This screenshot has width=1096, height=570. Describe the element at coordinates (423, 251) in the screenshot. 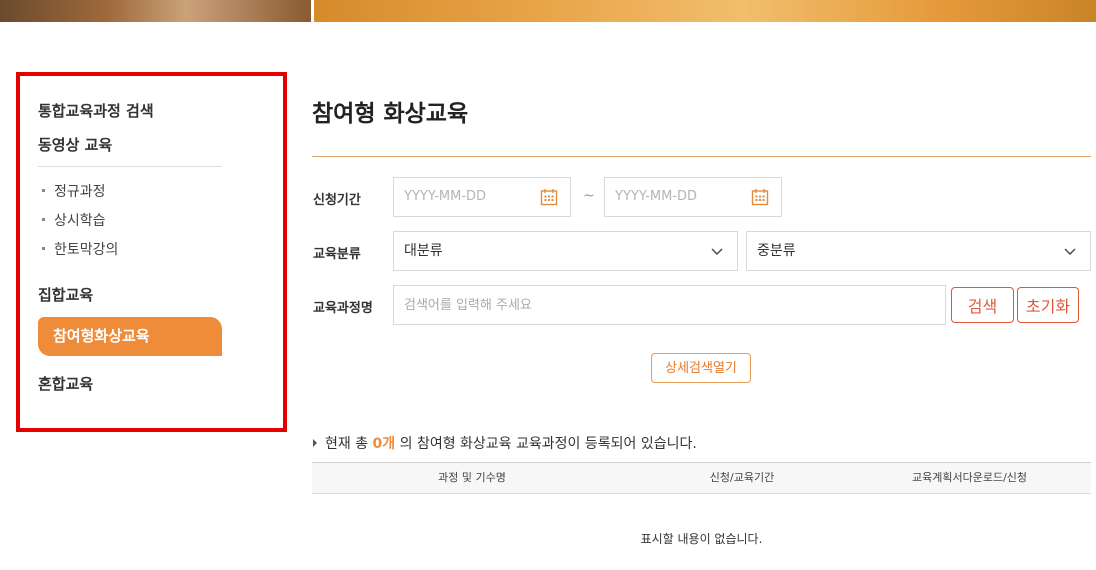

I see `major-category-value: 대분류` at that location.